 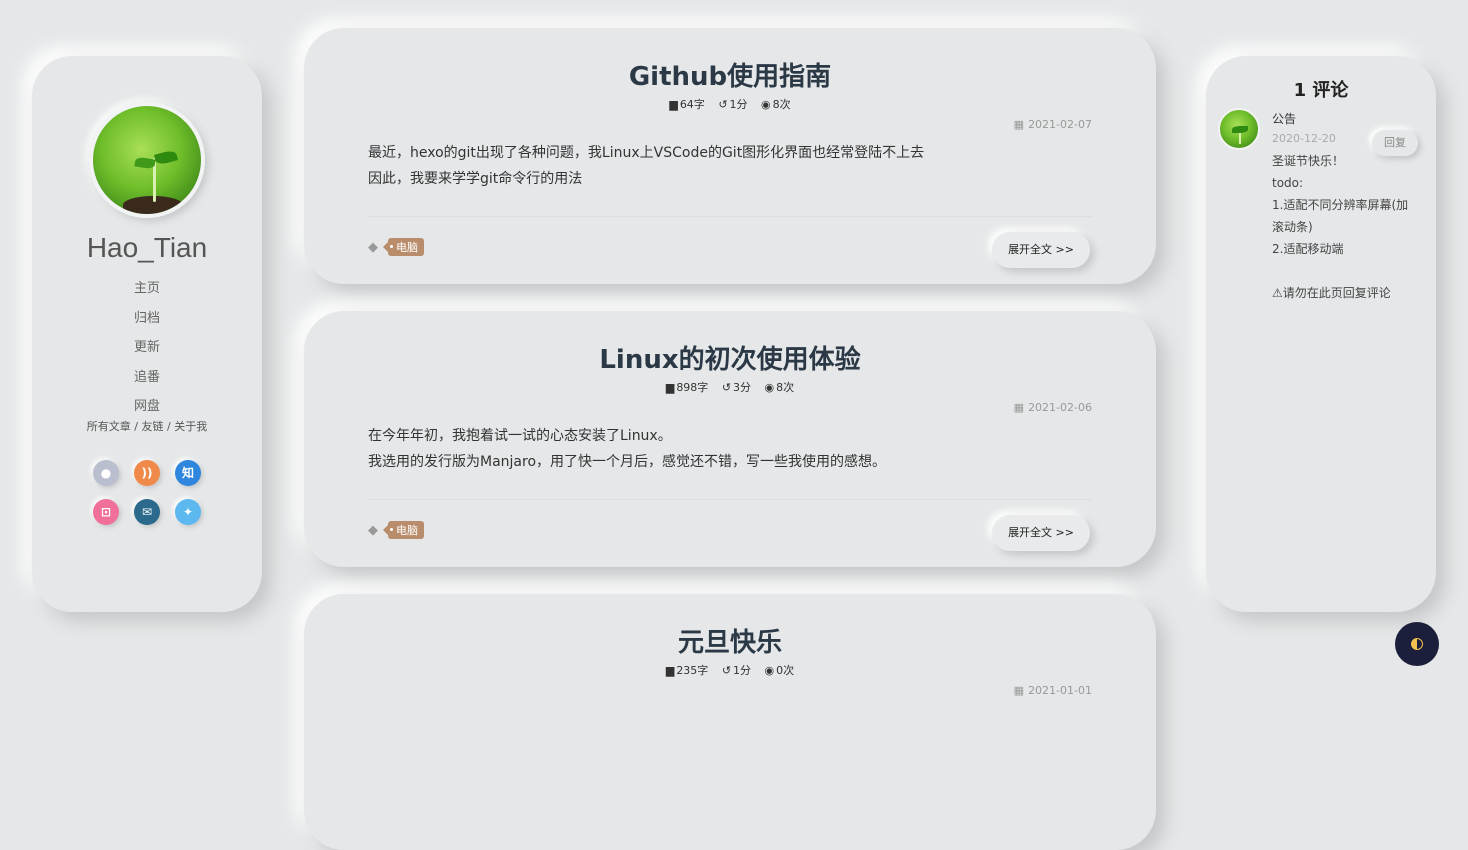 I want to click on comment-line: 1.适配不同分辨率屏幕(加, so click(x=1340, y=205).